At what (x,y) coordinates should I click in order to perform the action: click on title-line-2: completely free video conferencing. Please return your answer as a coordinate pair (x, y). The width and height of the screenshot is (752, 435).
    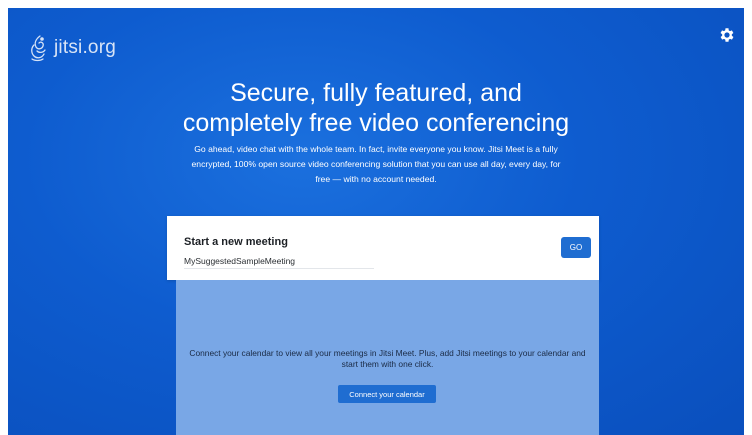
    Looking at the image, I should click on (376, 123).